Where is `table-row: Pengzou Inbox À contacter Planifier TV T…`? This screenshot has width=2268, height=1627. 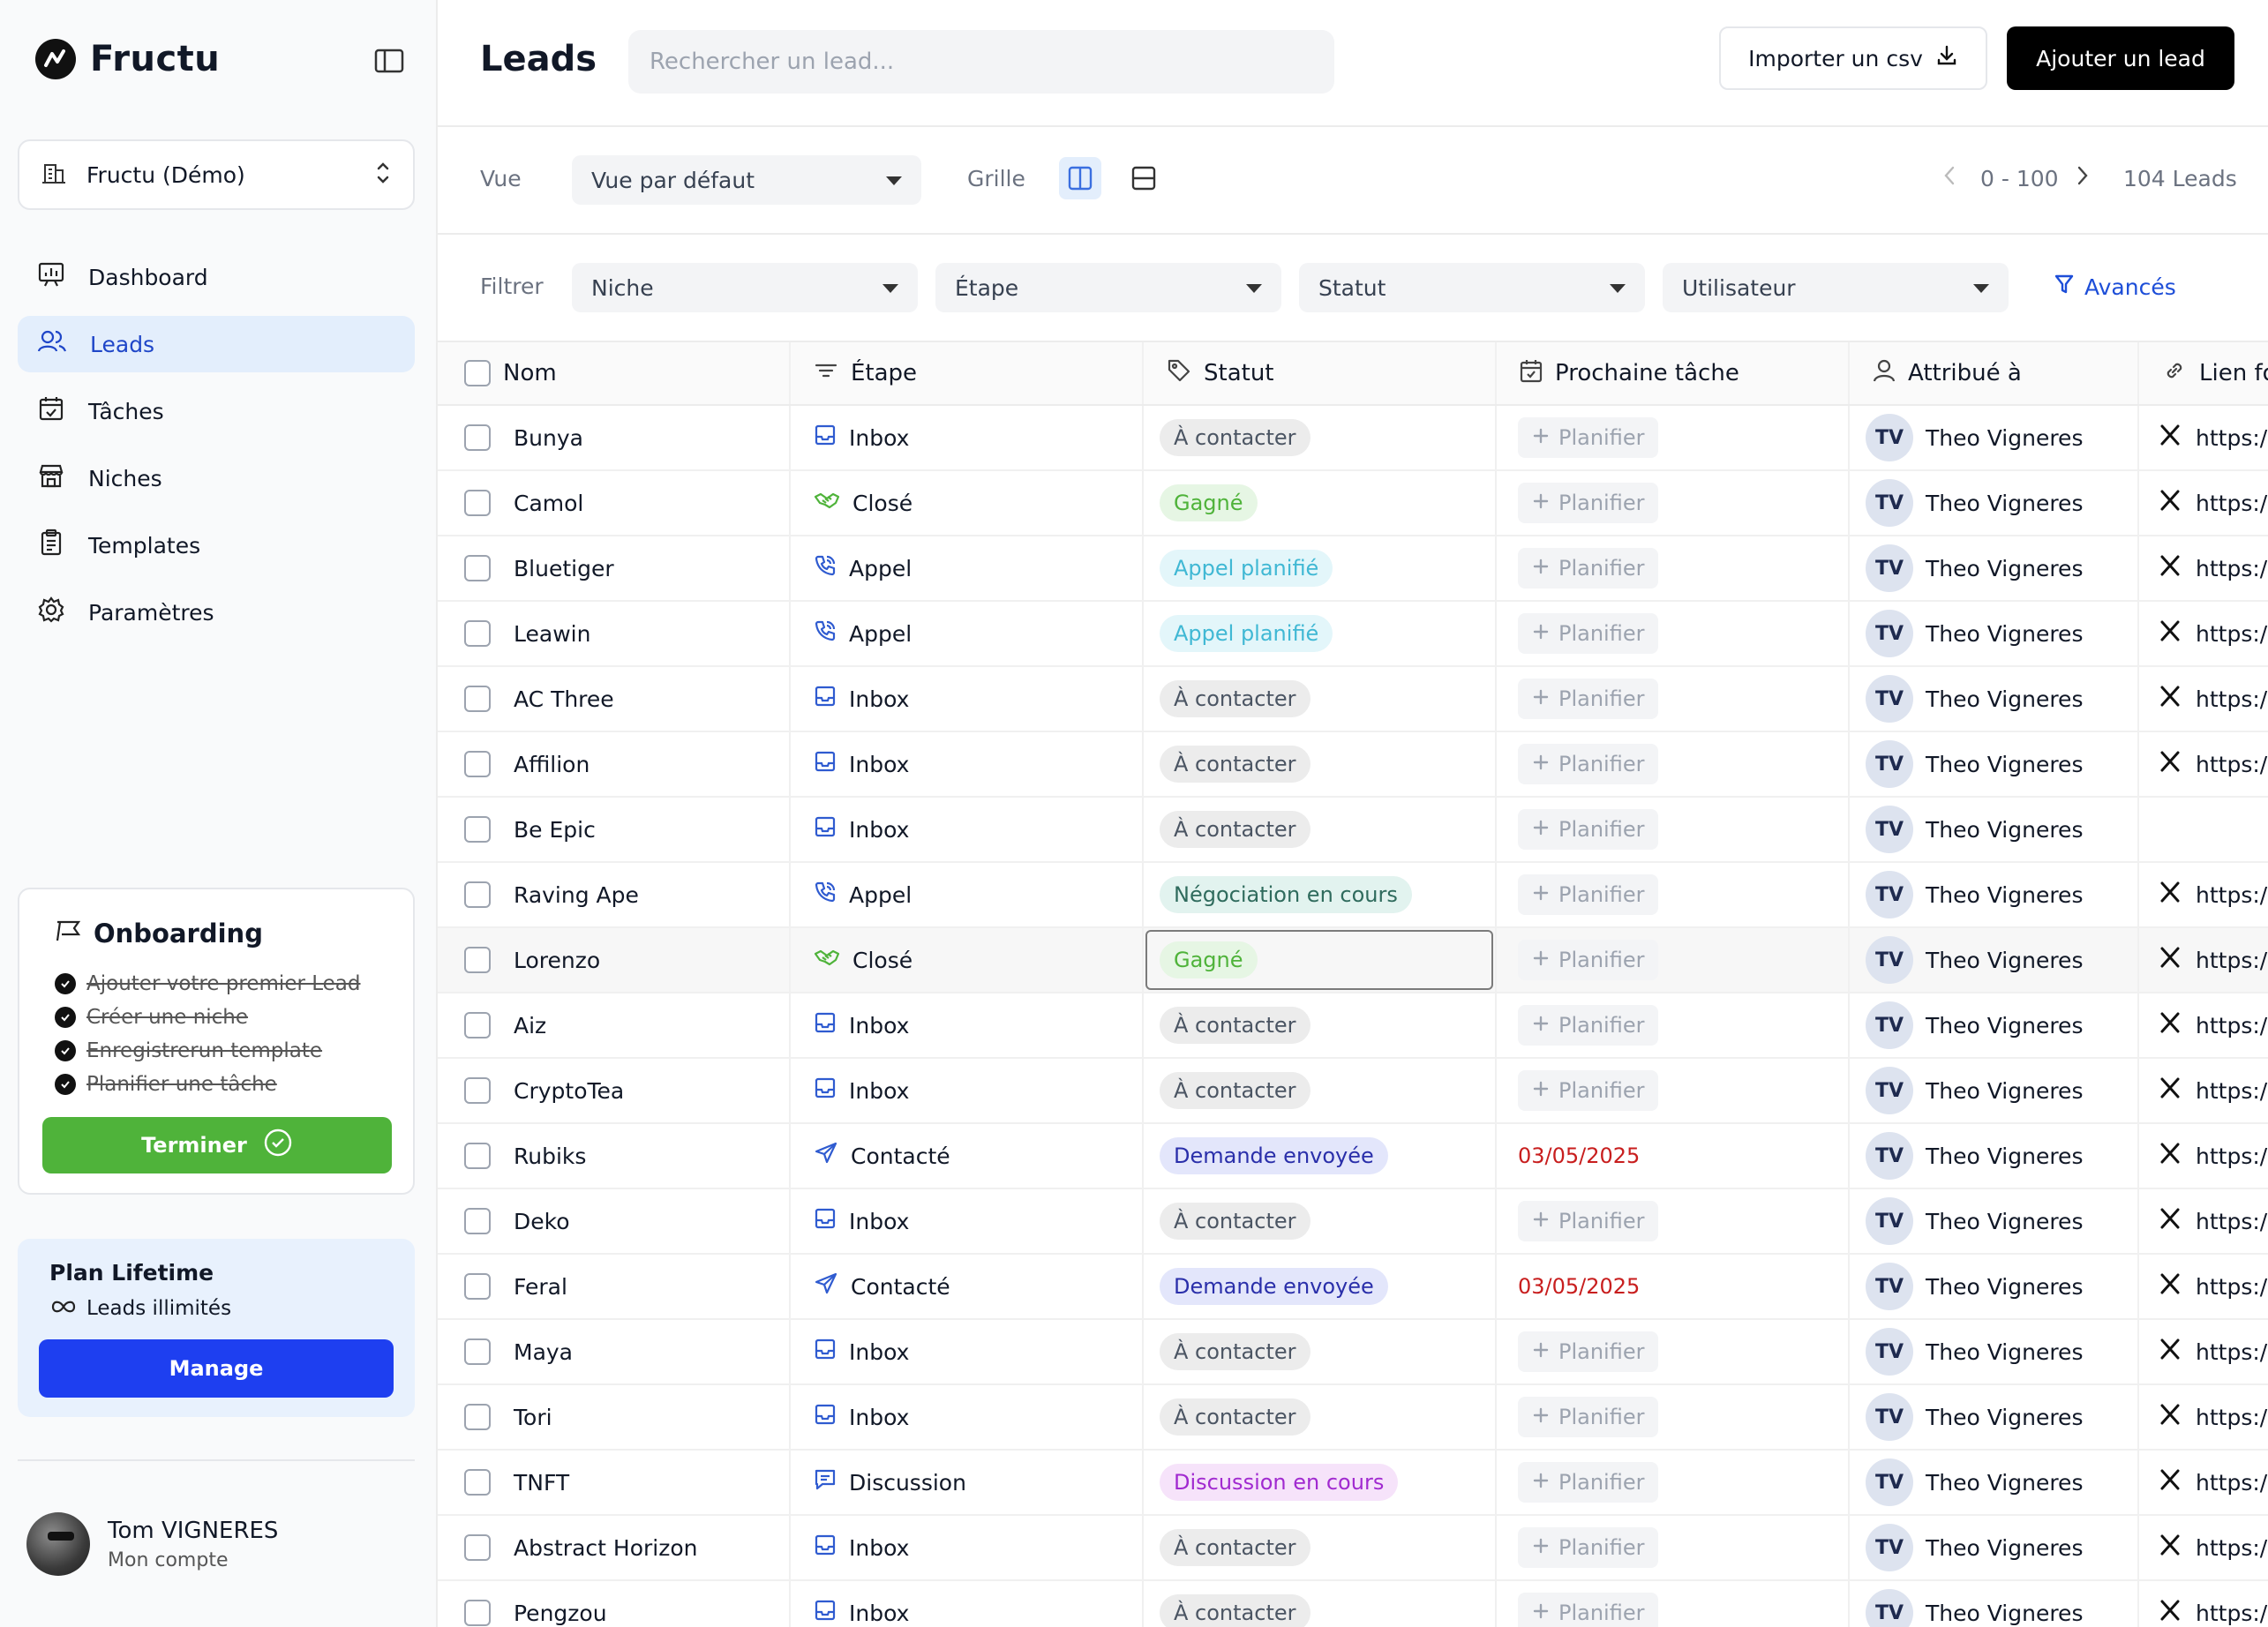 table-row: Pengzou Inbox À contacter Planifier TV T… is located at coordinates (1353, 1604).